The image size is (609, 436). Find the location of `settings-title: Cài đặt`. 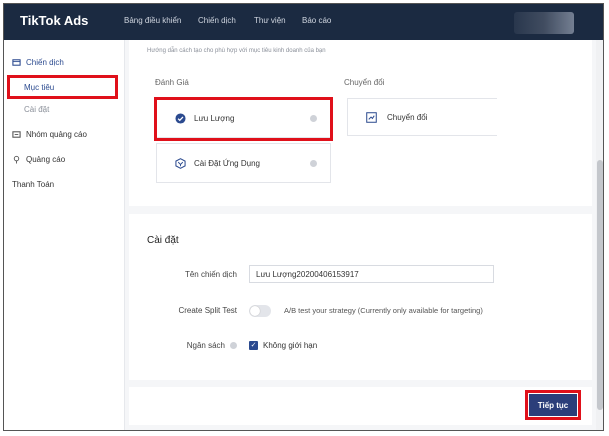

settings-title: Cài đặt is located at coordinates (163, 240).